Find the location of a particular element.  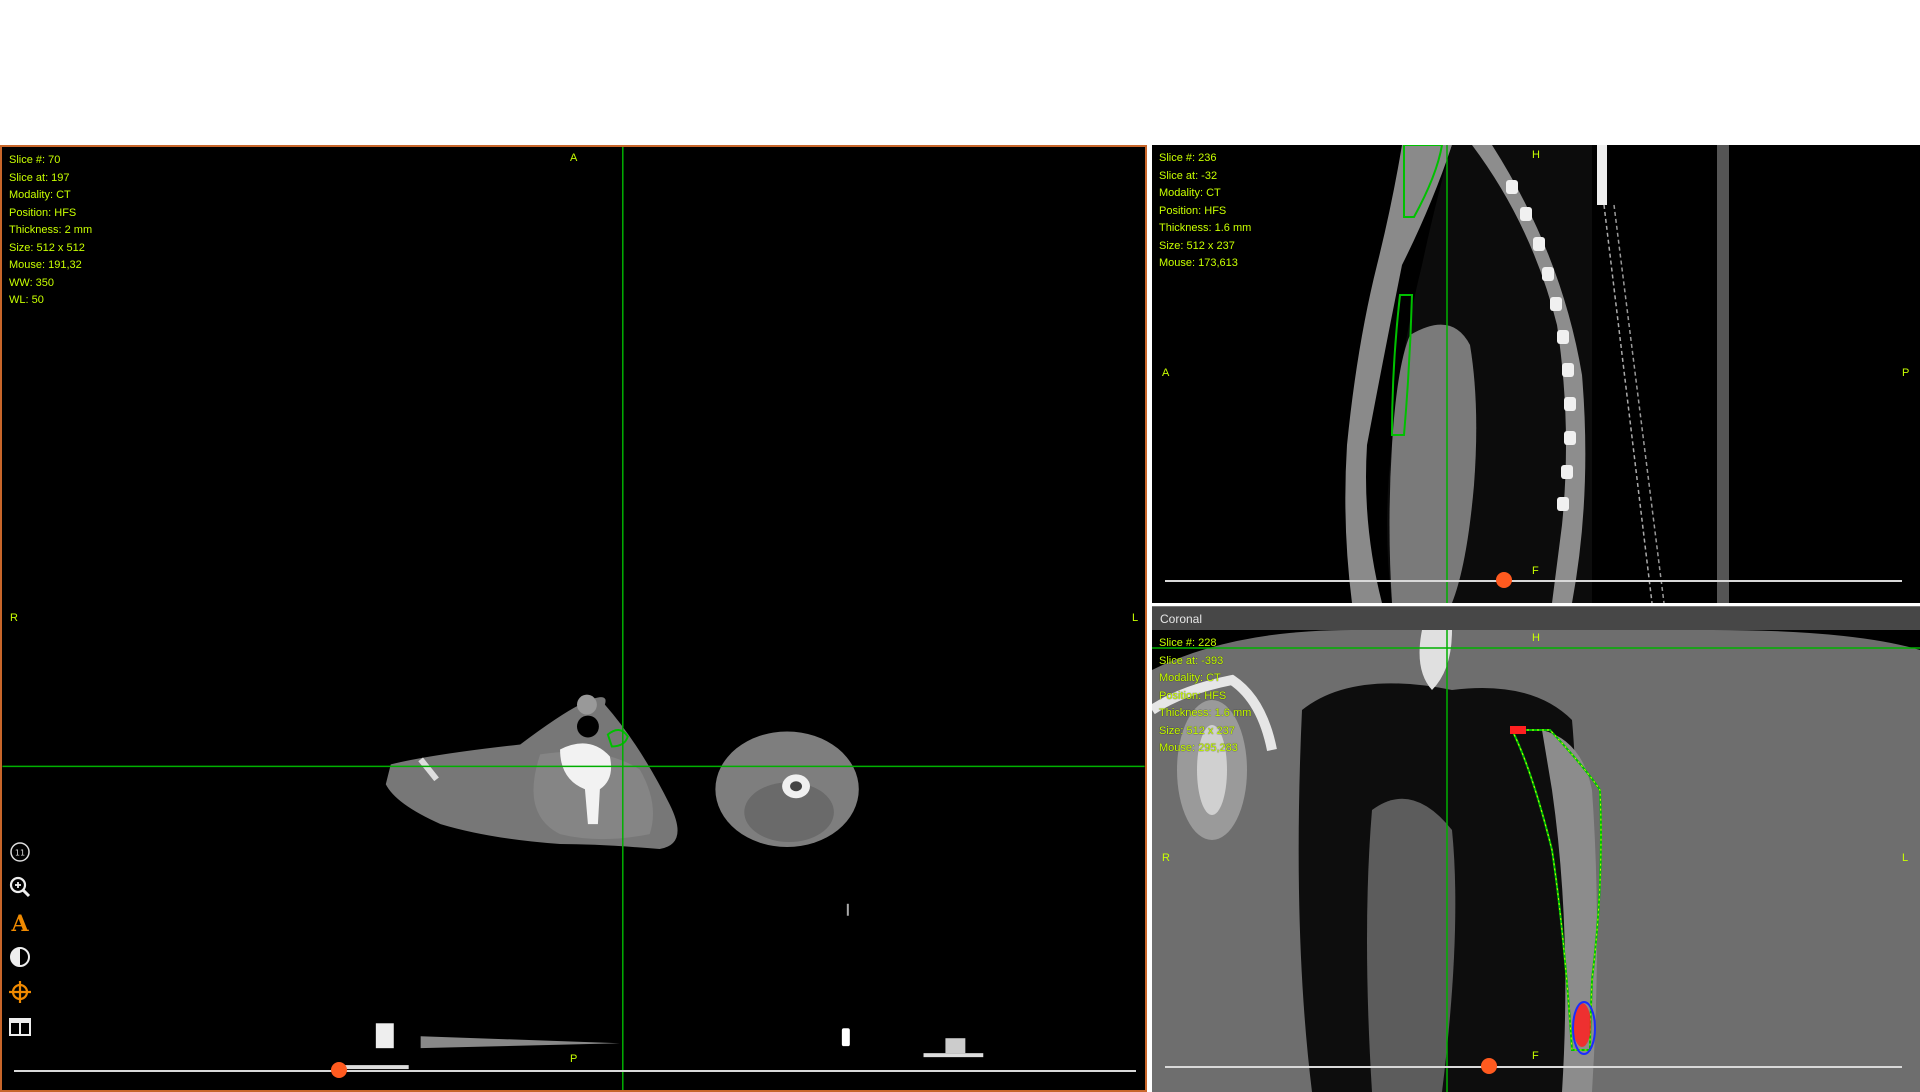

sagittal-info-position: Position: HFS is located at coordinates (1193, 210).